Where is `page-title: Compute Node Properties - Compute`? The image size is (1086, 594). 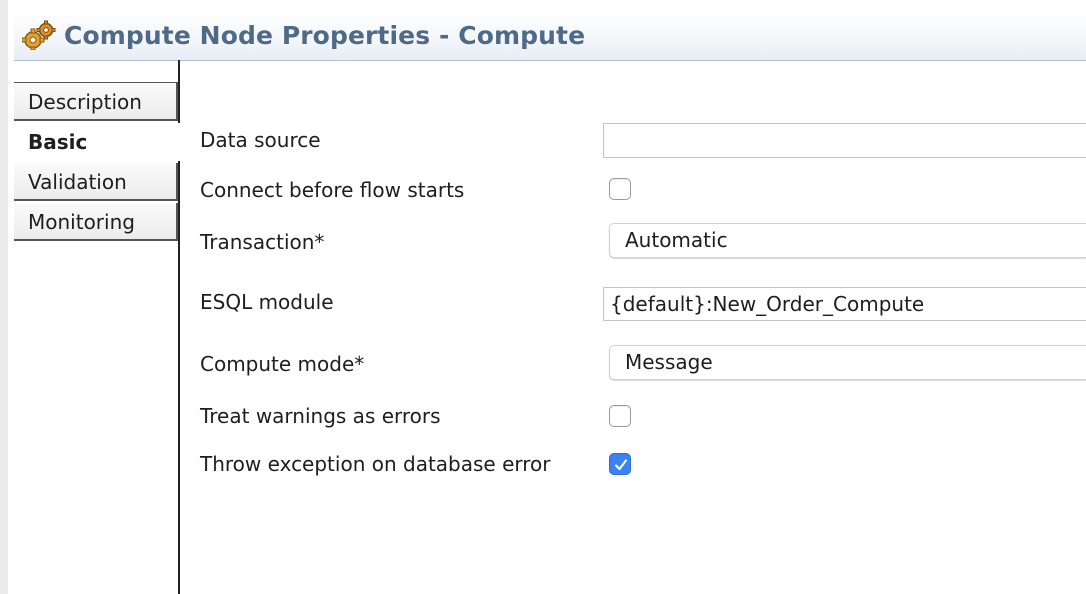 page-title: Compute Node Properties - Compute is located at coordinates (325, 35).